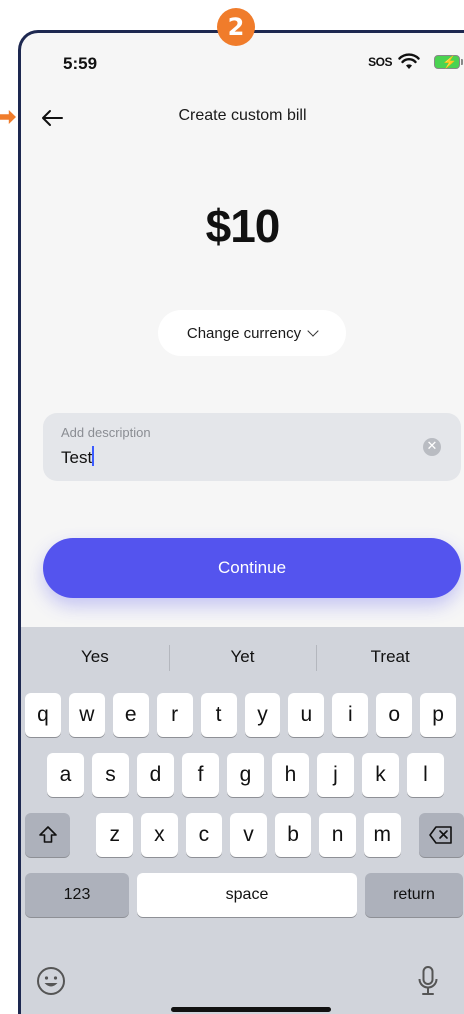 The height and width of the screenshot is (1014, 464). What do you see at coordinates (382, 835) in the screenshot?
I see `key: m` at bounding box center [382, 835].